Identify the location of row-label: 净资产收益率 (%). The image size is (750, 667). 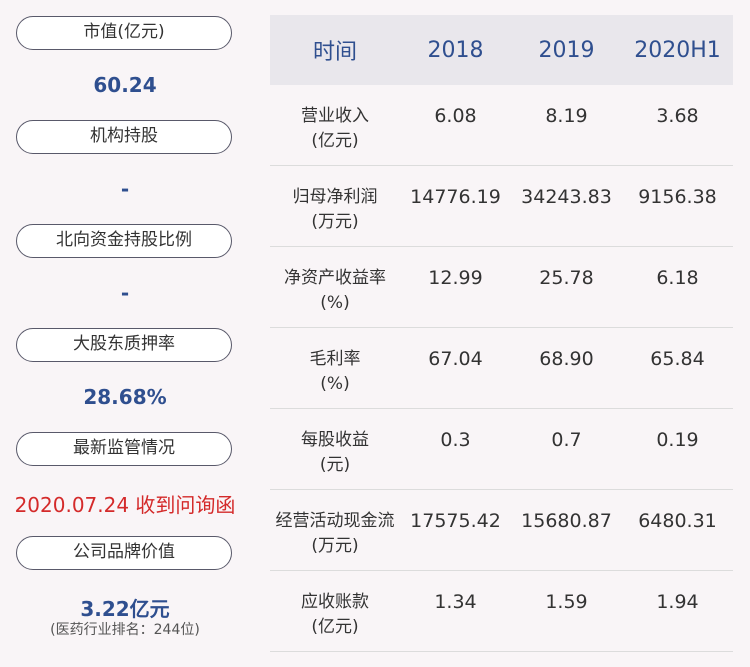
(335, 290).